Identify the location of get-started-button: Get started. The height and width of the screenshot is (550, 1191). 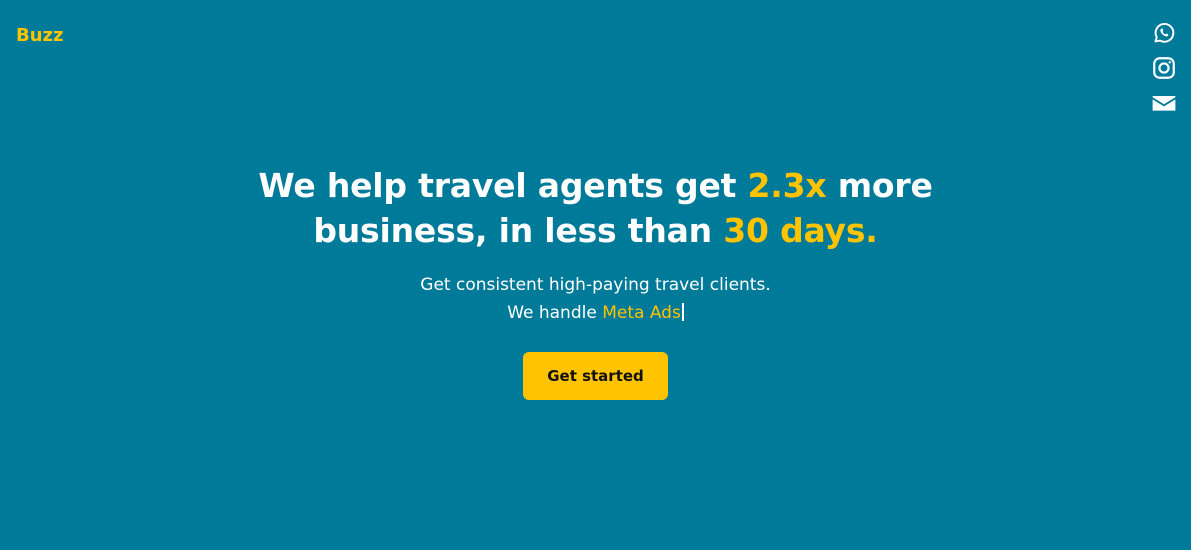
(595, 376).